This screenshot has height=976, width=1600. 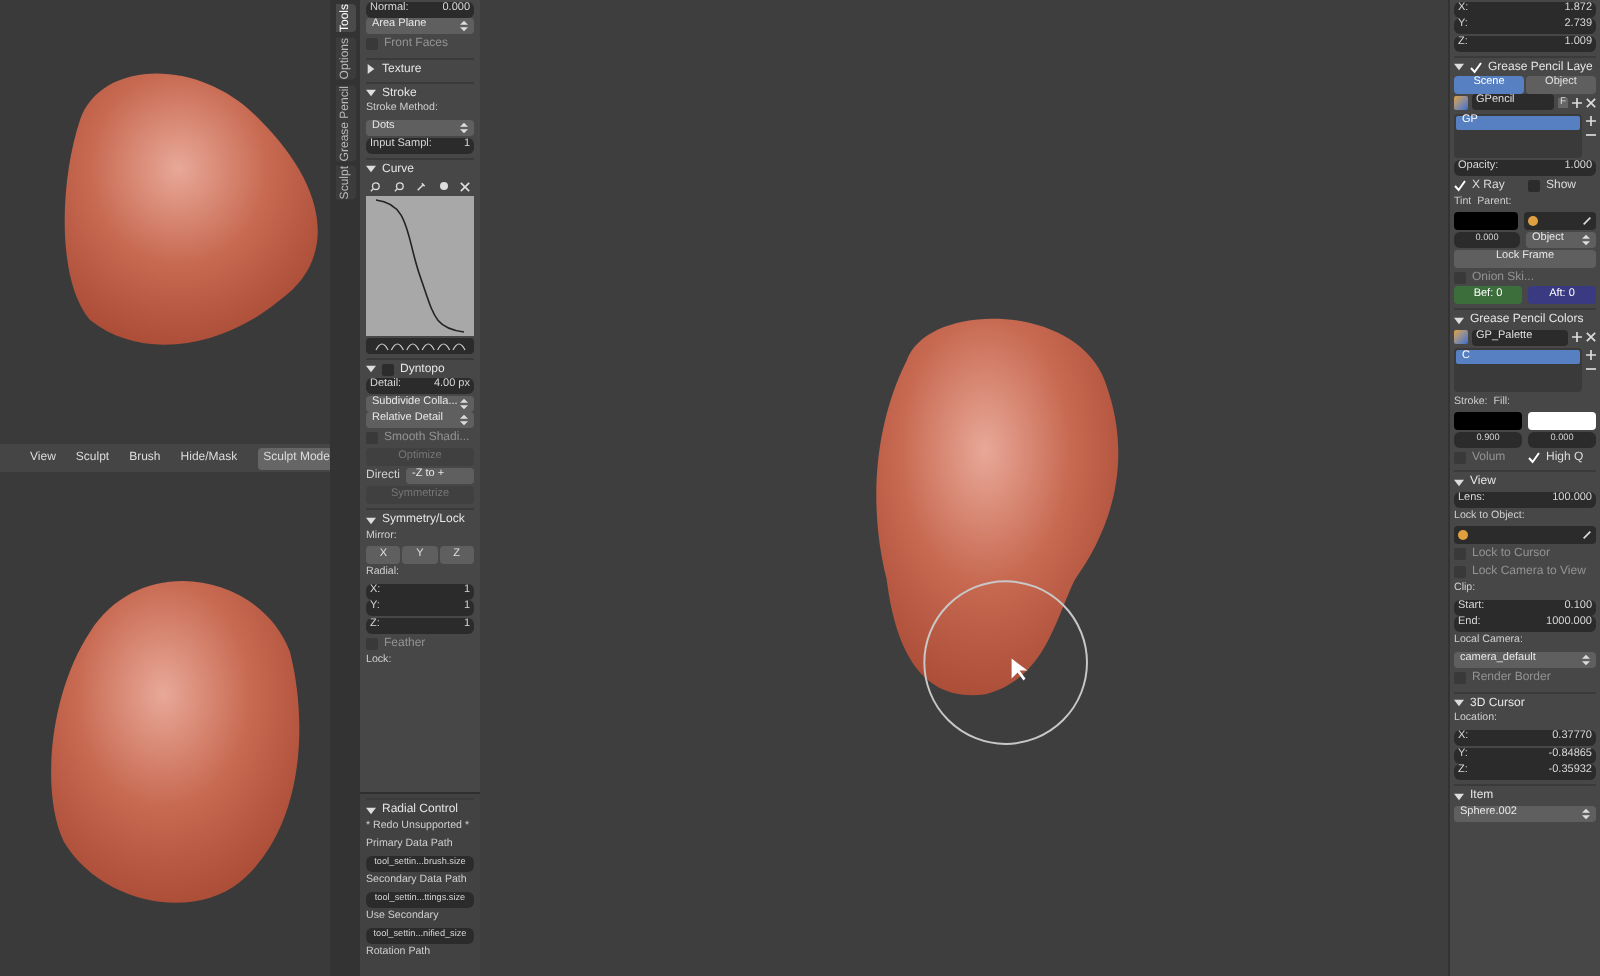 What do you see at coordinates (420, 265) in the screenshot?
I see `falloff-curve-graph` at bounding box center [420, 265].